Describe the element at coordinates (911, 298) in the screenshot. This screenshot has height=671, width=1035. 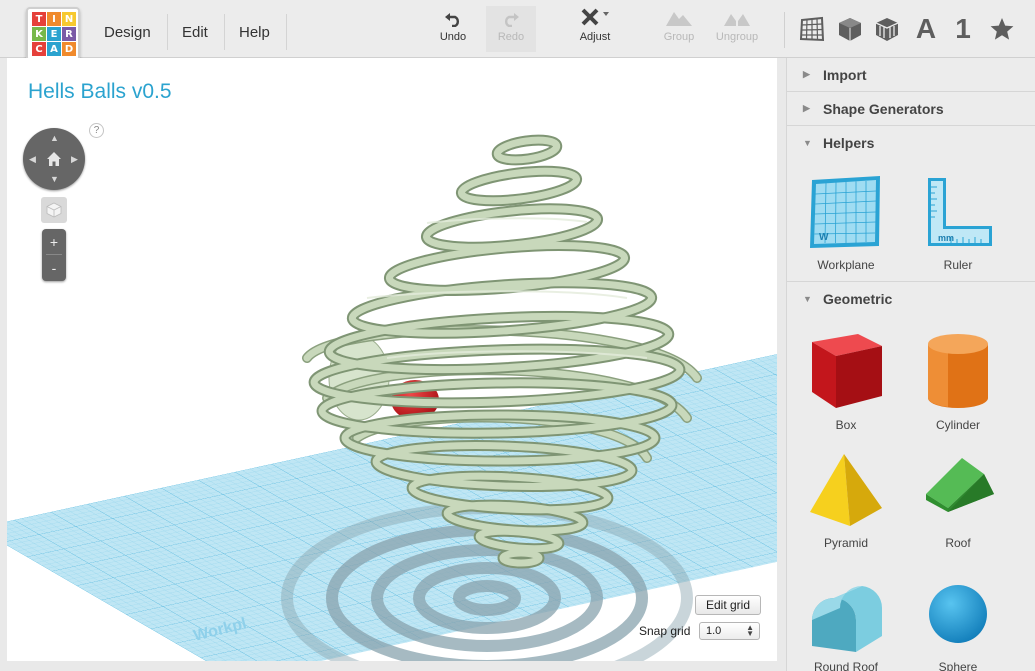
I see `section-geometric: ▼ Geometric` at that location.